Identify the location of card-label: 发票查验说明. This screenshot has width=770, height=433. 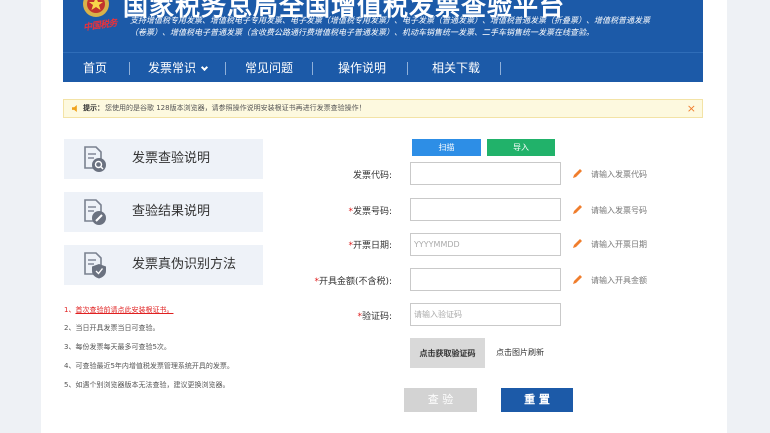
(171, 158).